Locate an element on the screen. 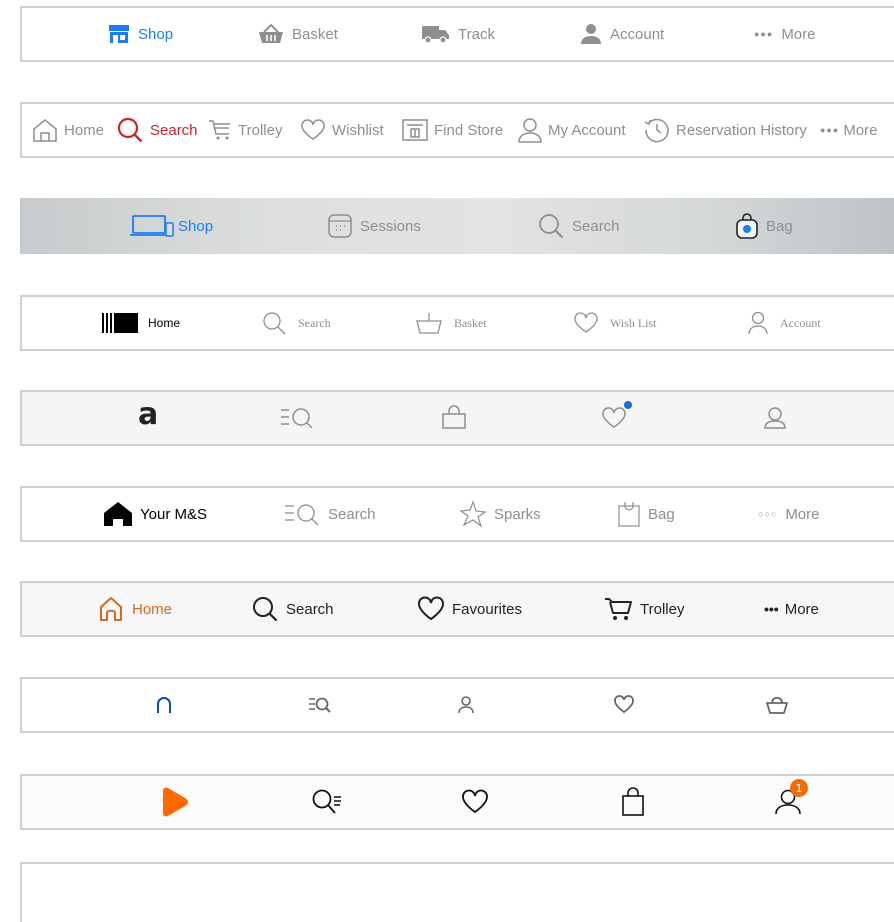 This screenshot has height=922, width=894. tab-basket is located at coordinates (777, 705).